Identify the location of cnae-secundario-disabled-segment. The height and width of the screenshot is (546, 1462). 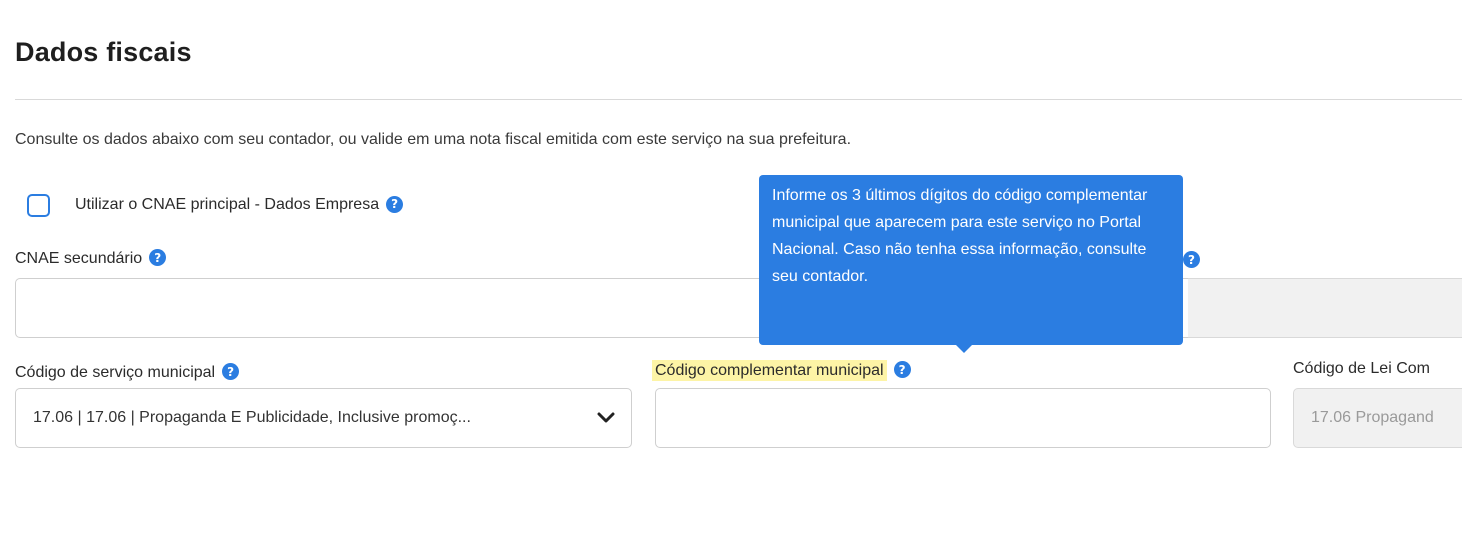
(1325, 308).